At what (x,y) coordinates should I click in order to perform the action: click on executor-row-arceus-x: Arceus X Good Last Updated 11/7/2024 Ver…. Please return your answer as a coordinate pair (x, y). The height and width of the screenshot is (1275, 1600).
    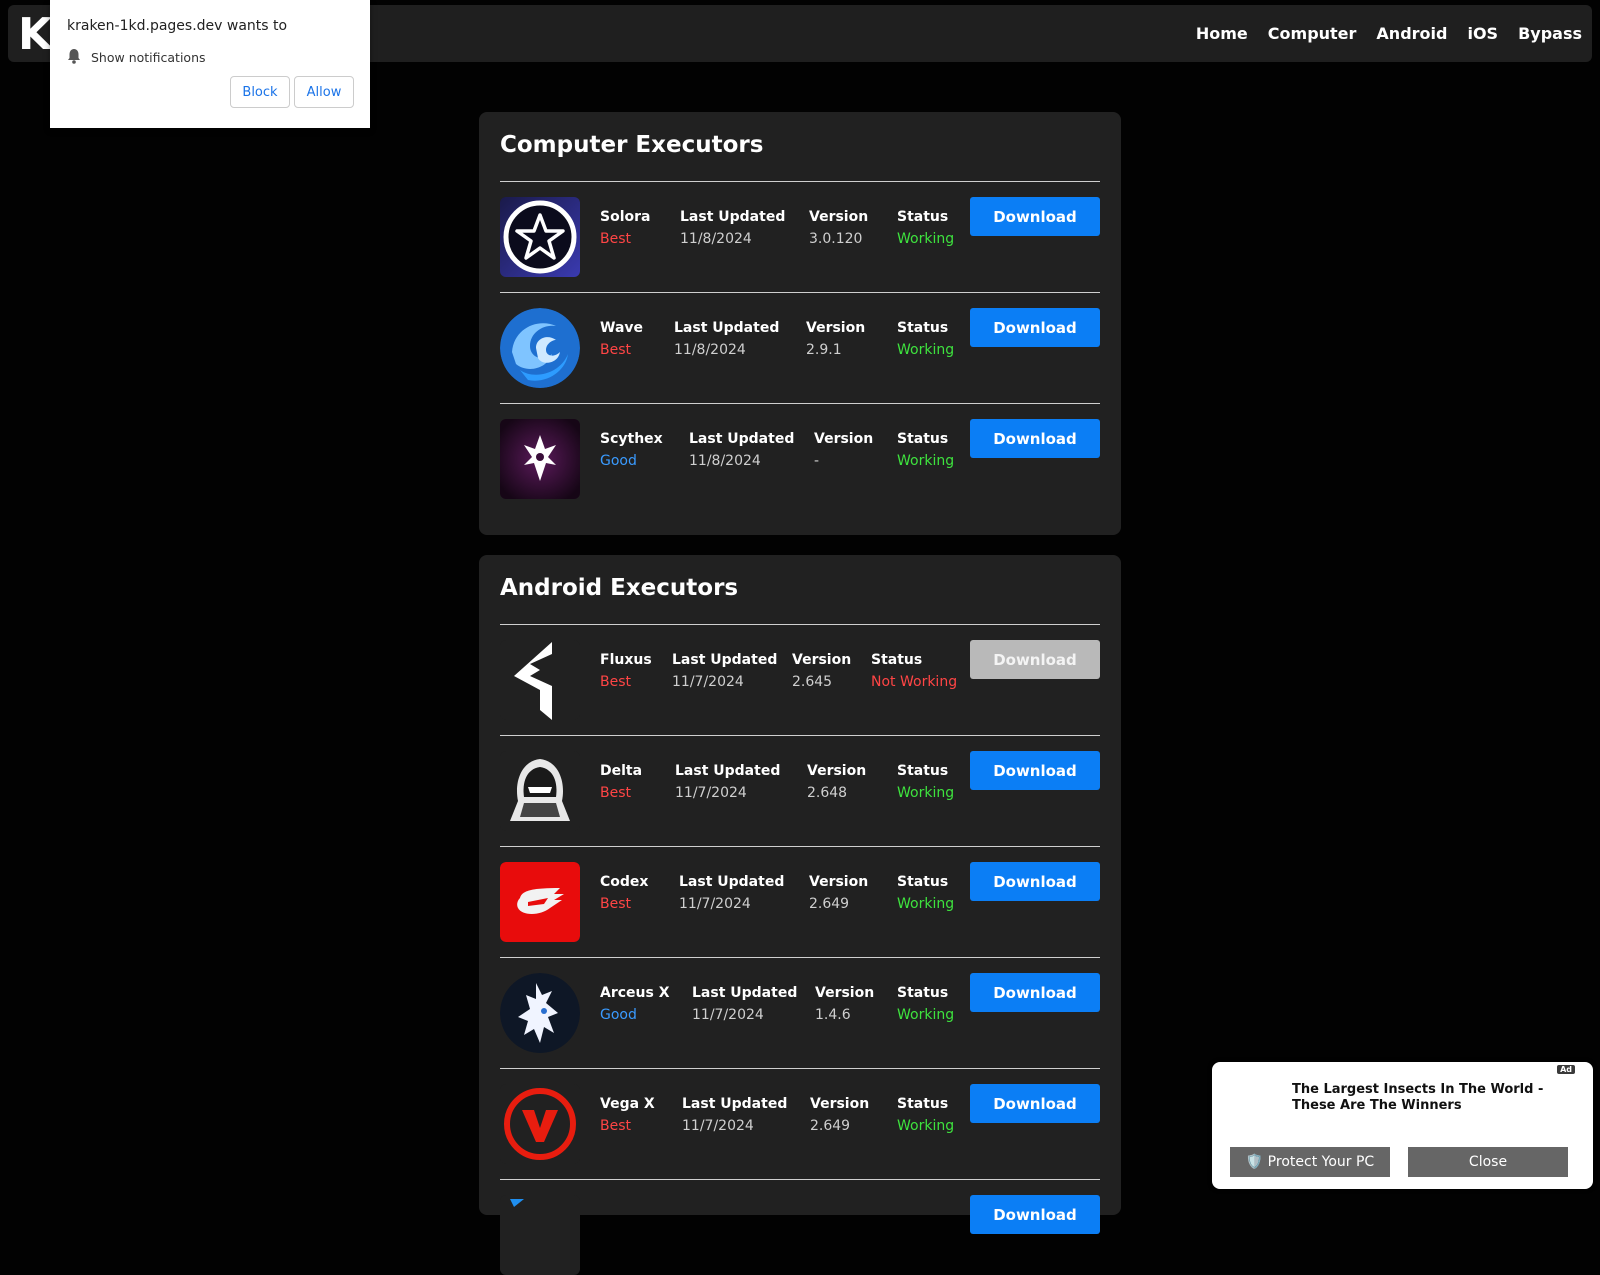
    Looking at the image, I should click on (800, 1013).